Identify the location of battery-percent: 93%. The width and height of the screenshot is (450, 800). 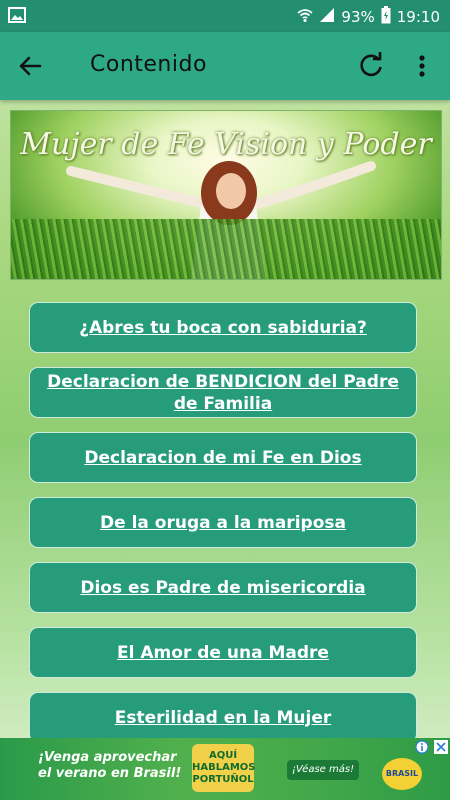
(358, 17).